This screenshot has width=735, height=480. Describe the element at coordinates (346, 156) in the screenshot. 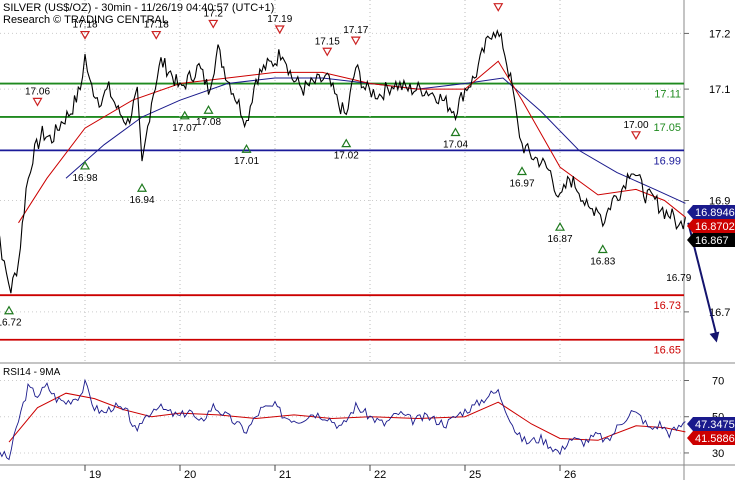

I see `swing-low-label: 17.02` at that location.